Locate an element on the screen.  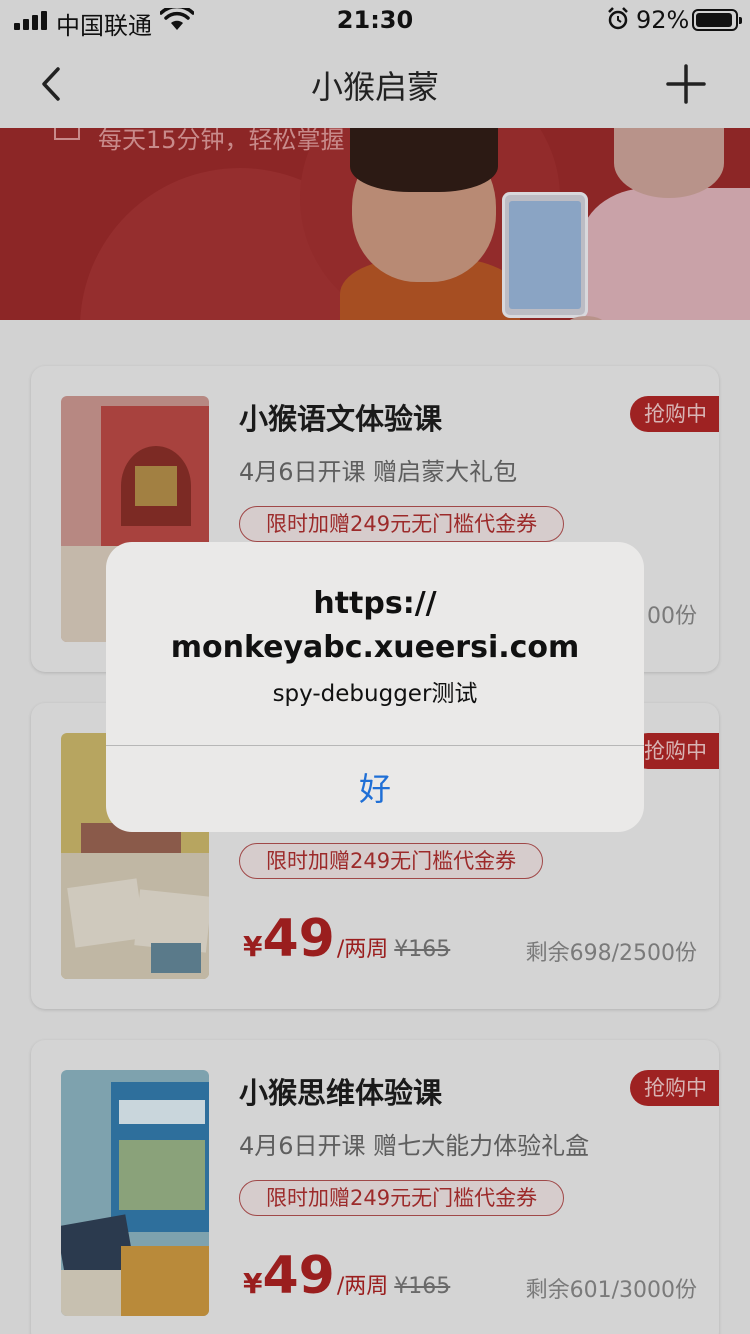
stock-count: 剩余601/3000份 is located at coordinates (611, 1290).